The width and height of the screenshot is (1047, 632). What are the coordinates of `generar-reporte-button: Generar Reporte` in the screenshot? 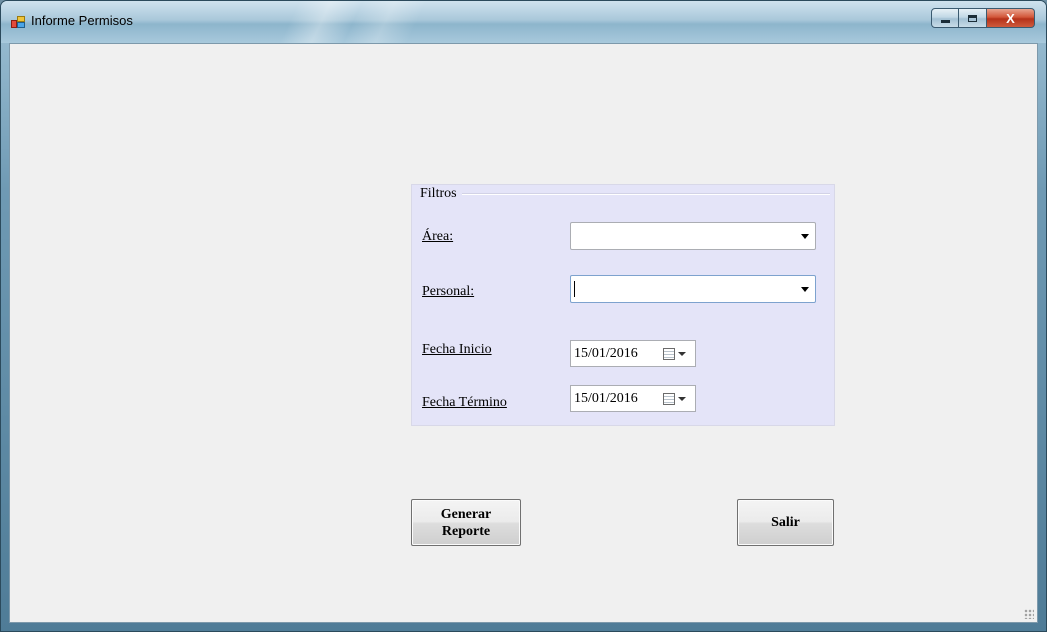 It's located at (466, 522).